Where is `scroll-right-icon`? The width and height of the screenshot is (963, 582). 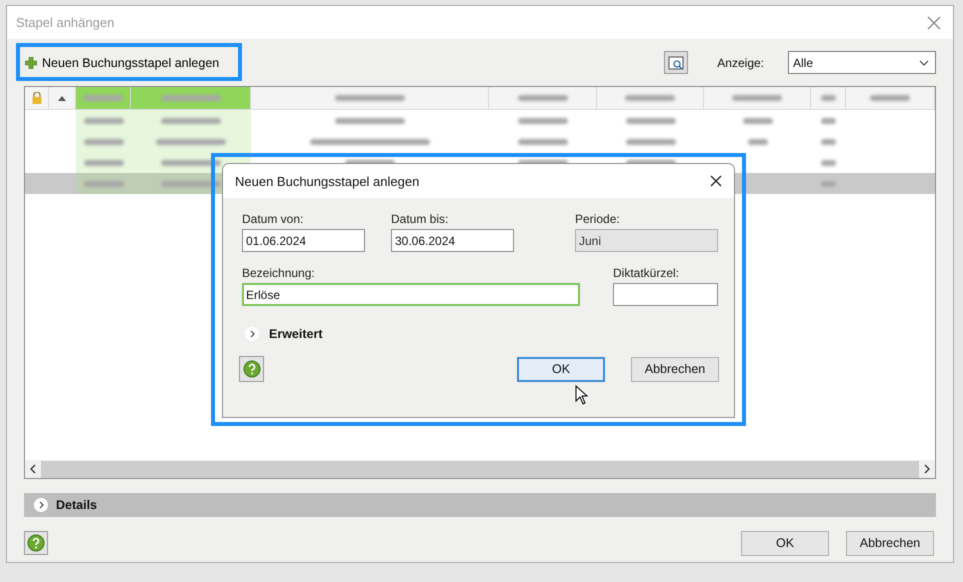 scroll-right-icon is located at coordinates (927, 469).